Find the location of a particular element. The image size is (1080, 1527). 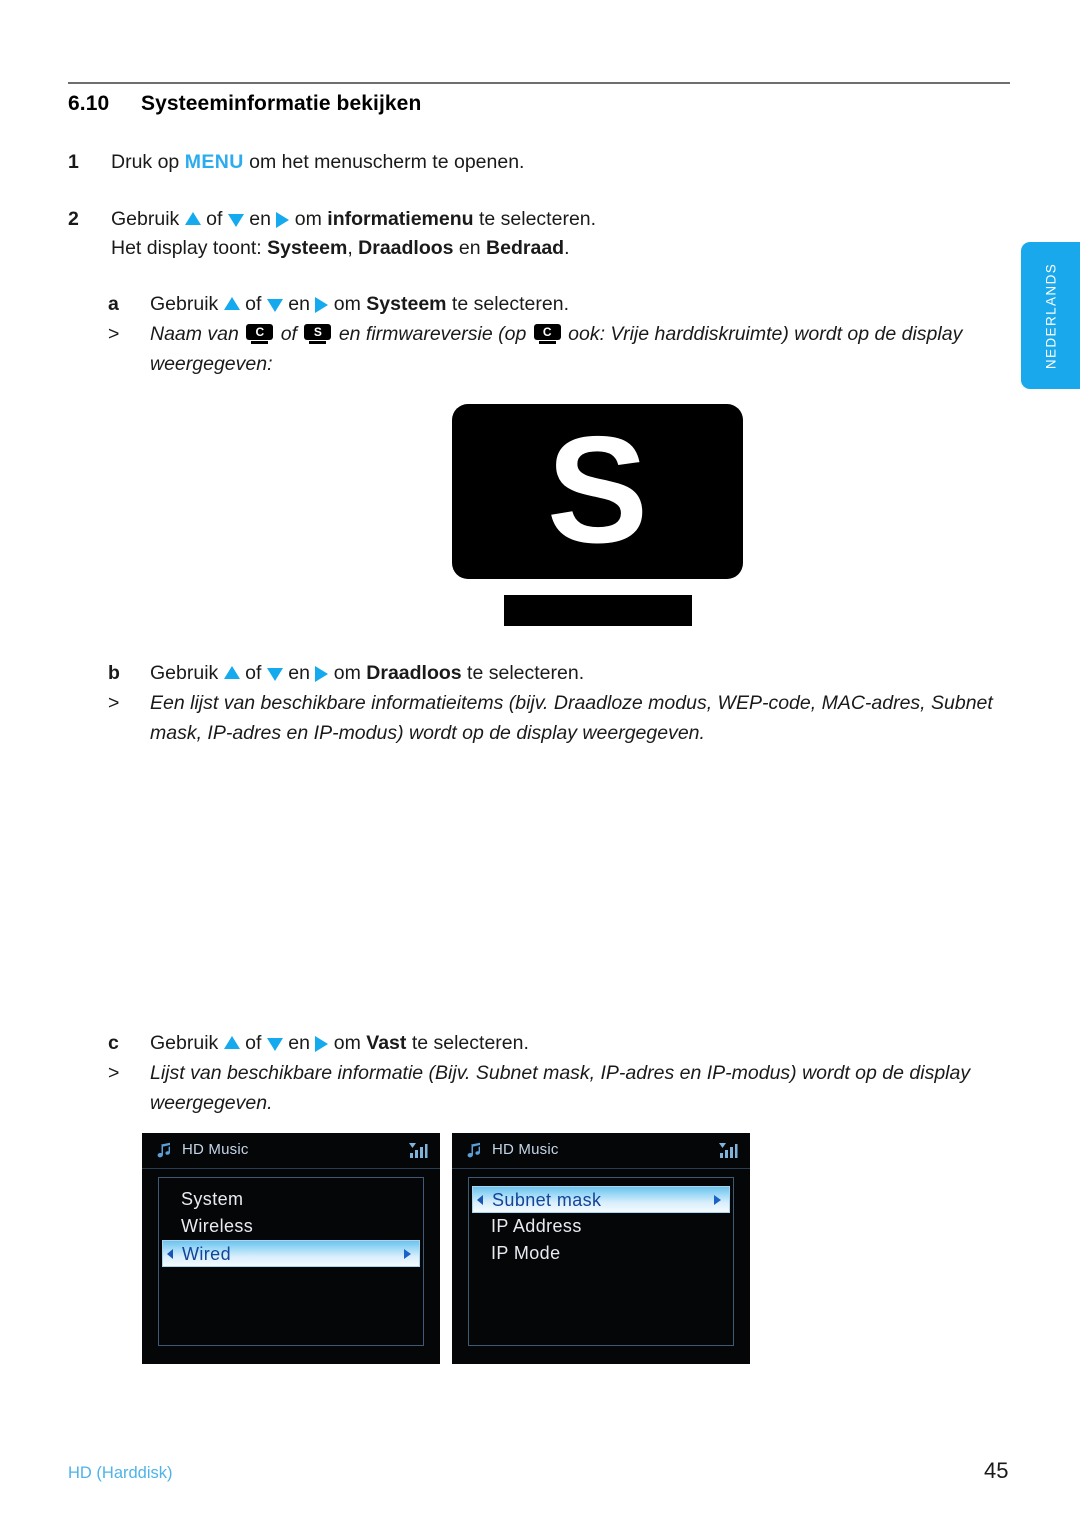

lcd-screenshot-wired-menu: HD Music System Wireless Wired is located at coordinates (291, 1248).